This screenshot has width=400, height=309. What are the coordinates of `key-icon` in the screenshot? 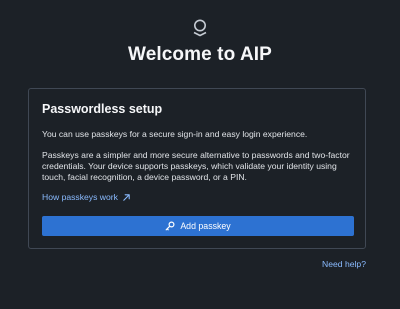 It's located at (170, 226).